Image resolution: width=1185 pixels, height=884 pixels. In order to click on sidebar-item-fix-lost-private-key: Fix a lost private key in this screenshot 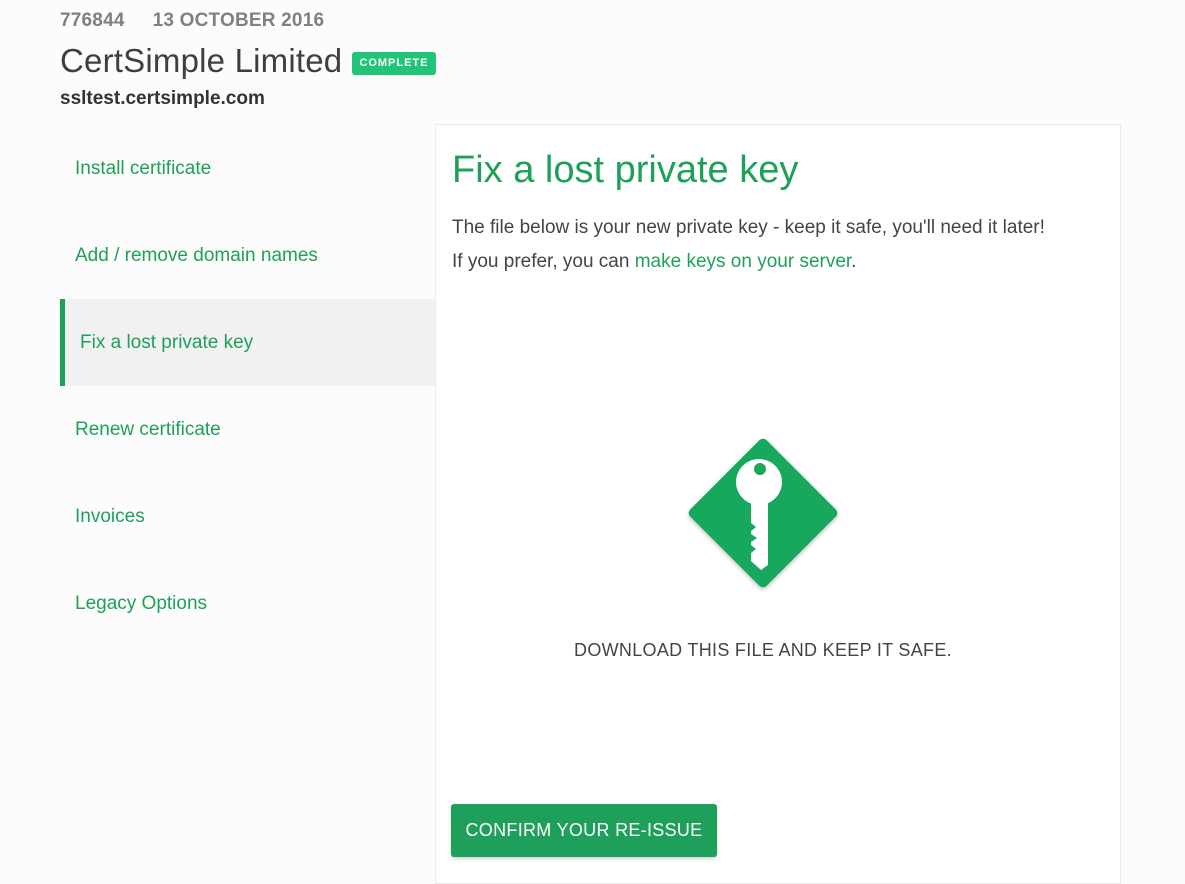, I will do `click(247, 342)`.